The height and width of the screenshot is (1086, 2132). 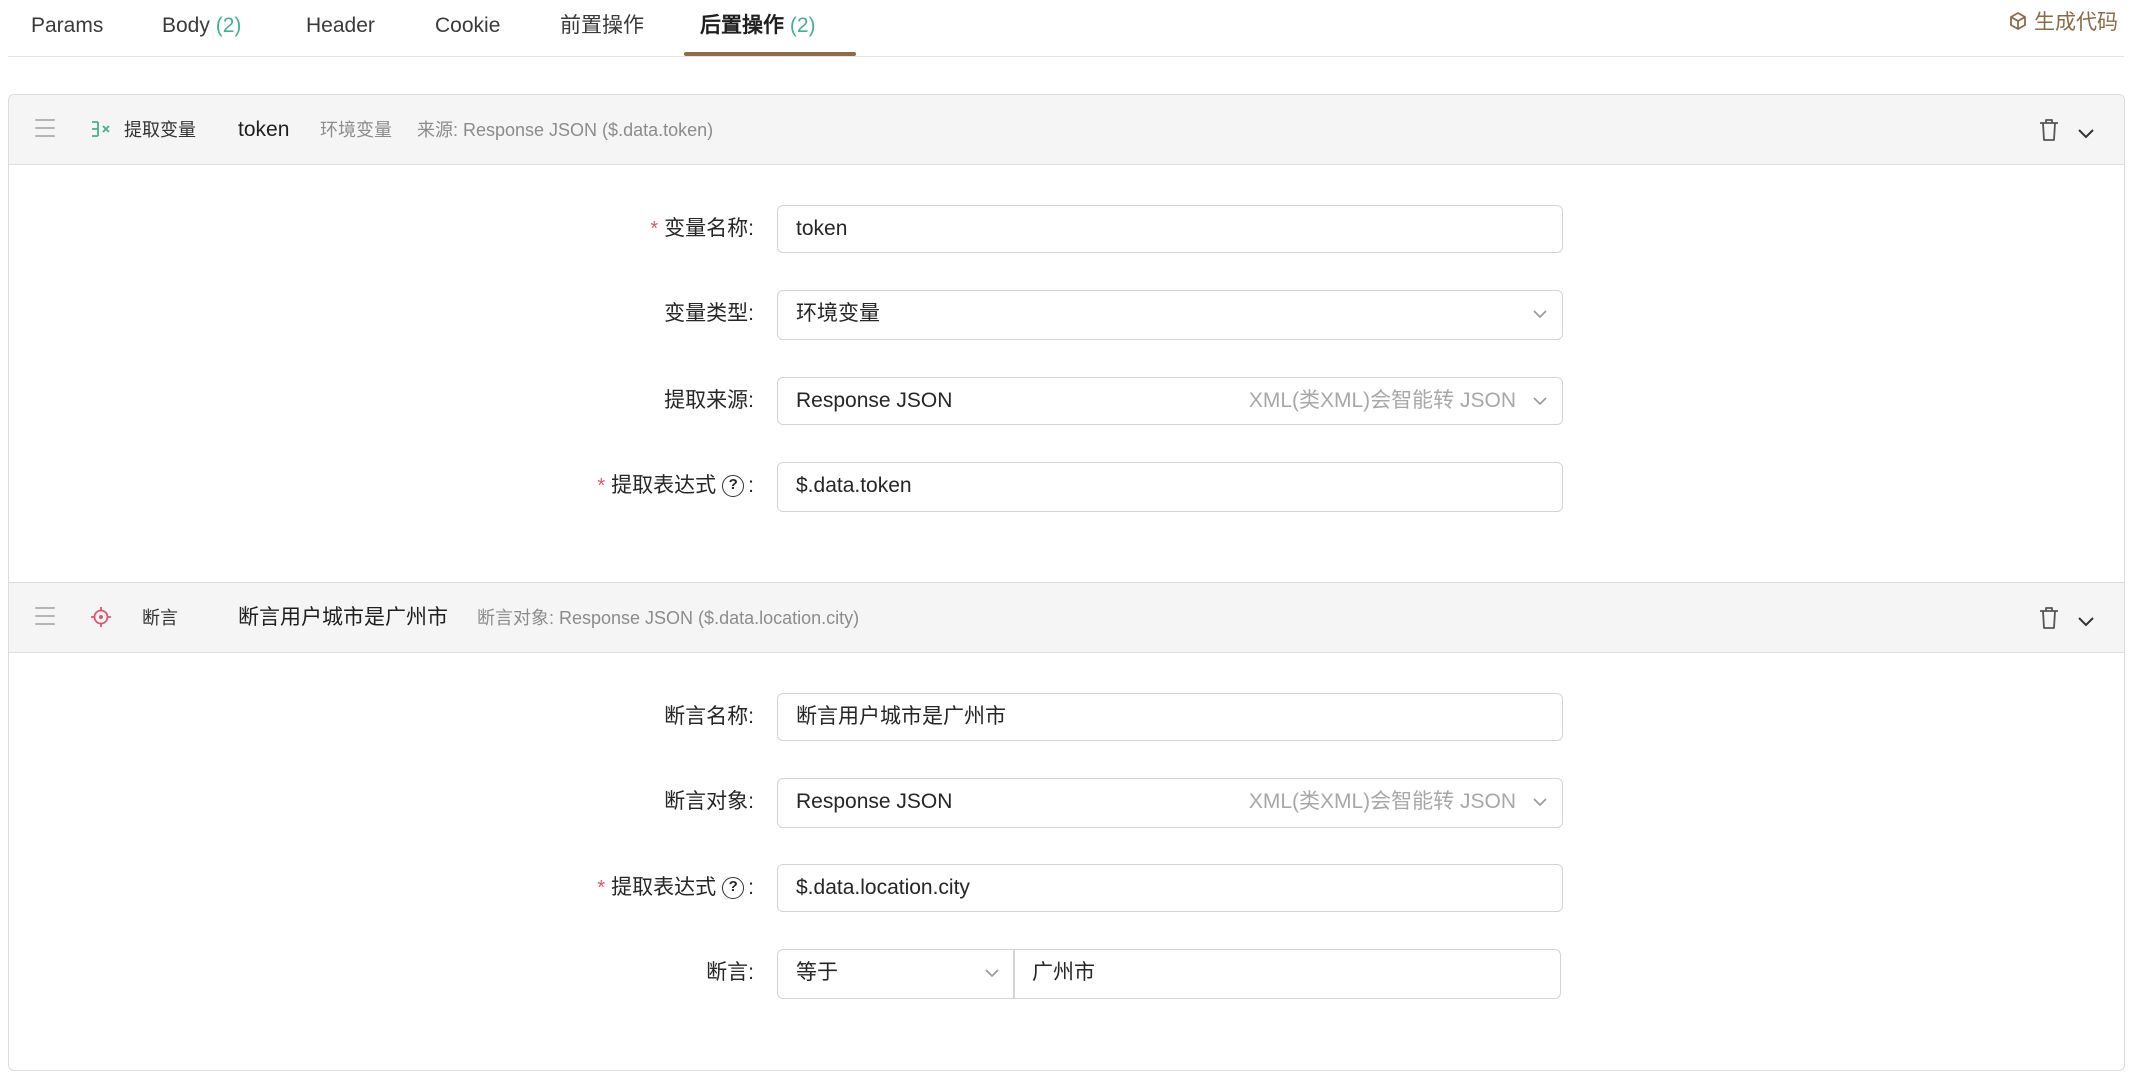 I want to click on extract-source-value: Response JSON, so click(x=874, y=400).